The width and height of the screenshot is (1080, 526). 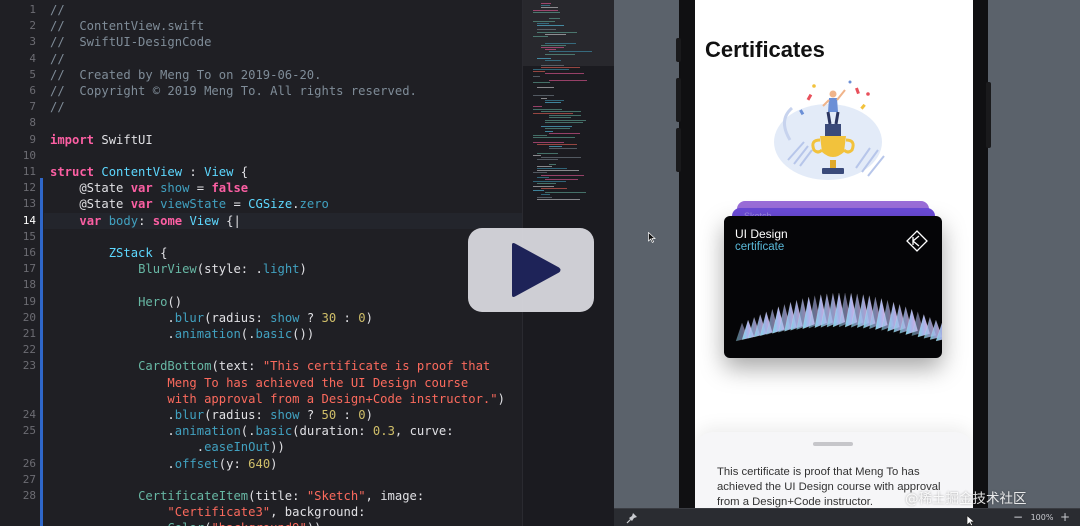 What do you see at coordinates (833, 287) in the screenshot?
I see `certificate-card: UI Design certificate` at bounding box center [833, 287].